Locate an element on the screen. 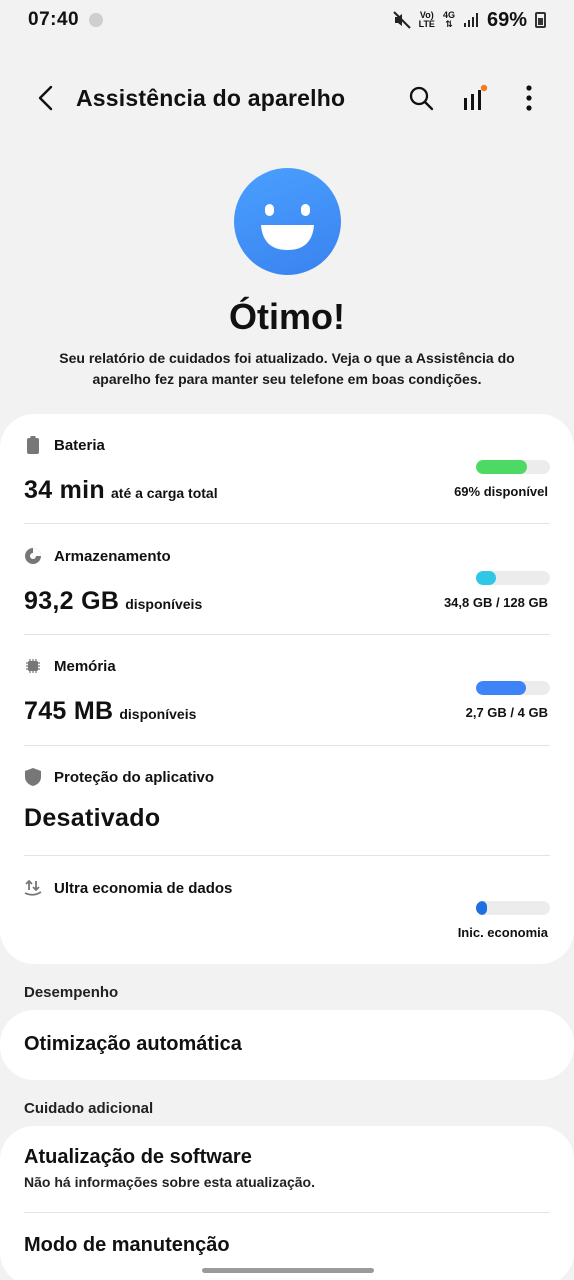 The width and height of the screenshot is (574, 1280). signal-icon is located at coordinates (470, 20).